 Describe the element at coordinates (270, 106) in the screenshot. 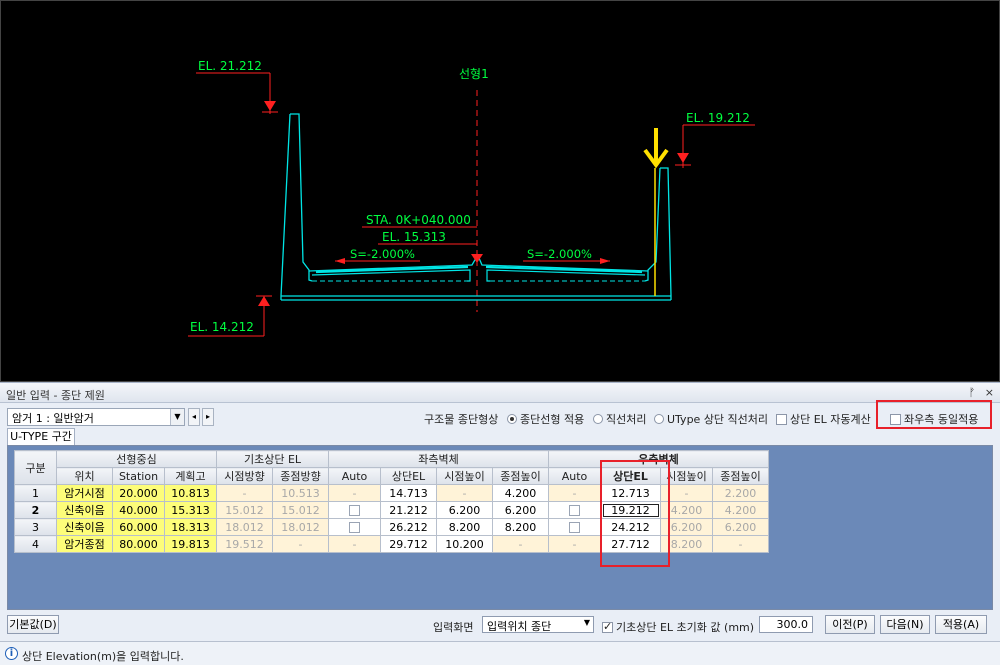

I see `el-marker-icon` at that location.